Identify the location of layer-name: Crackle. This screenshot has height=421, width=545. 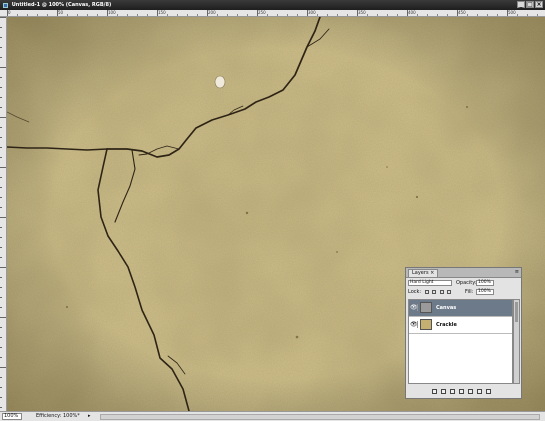
(446, 325).